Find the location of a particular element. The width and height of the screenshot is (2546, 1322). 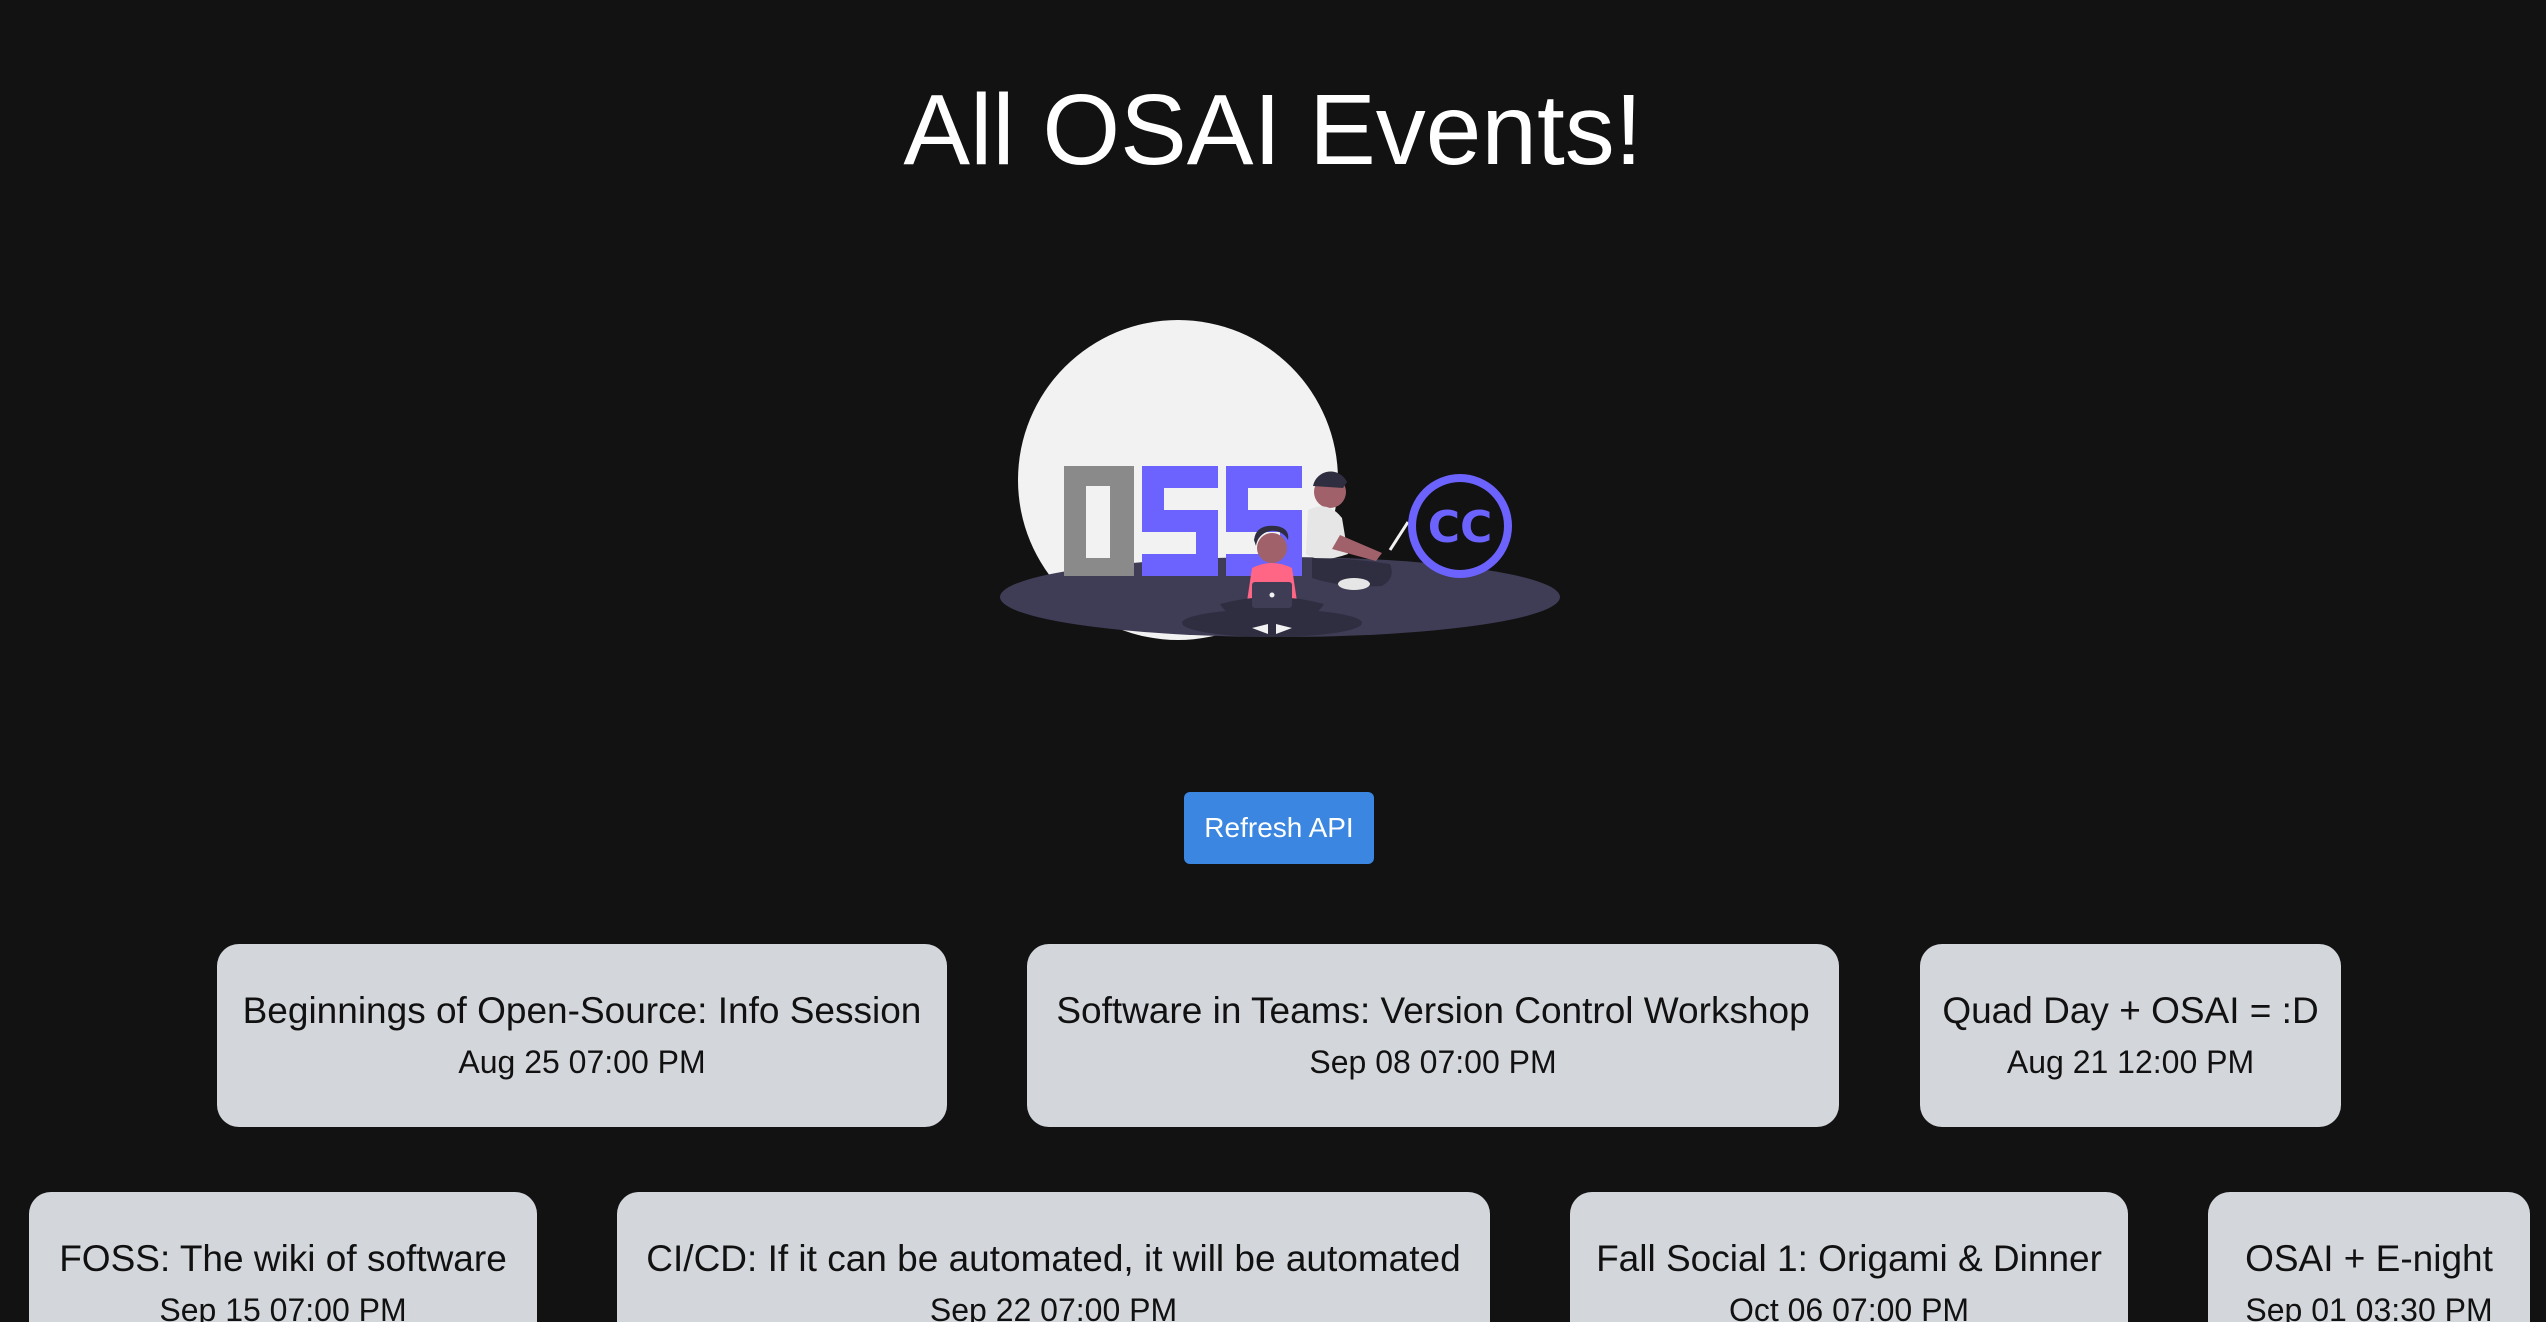

cc-badge-icon: CC is located at coordinates (1460, 526).